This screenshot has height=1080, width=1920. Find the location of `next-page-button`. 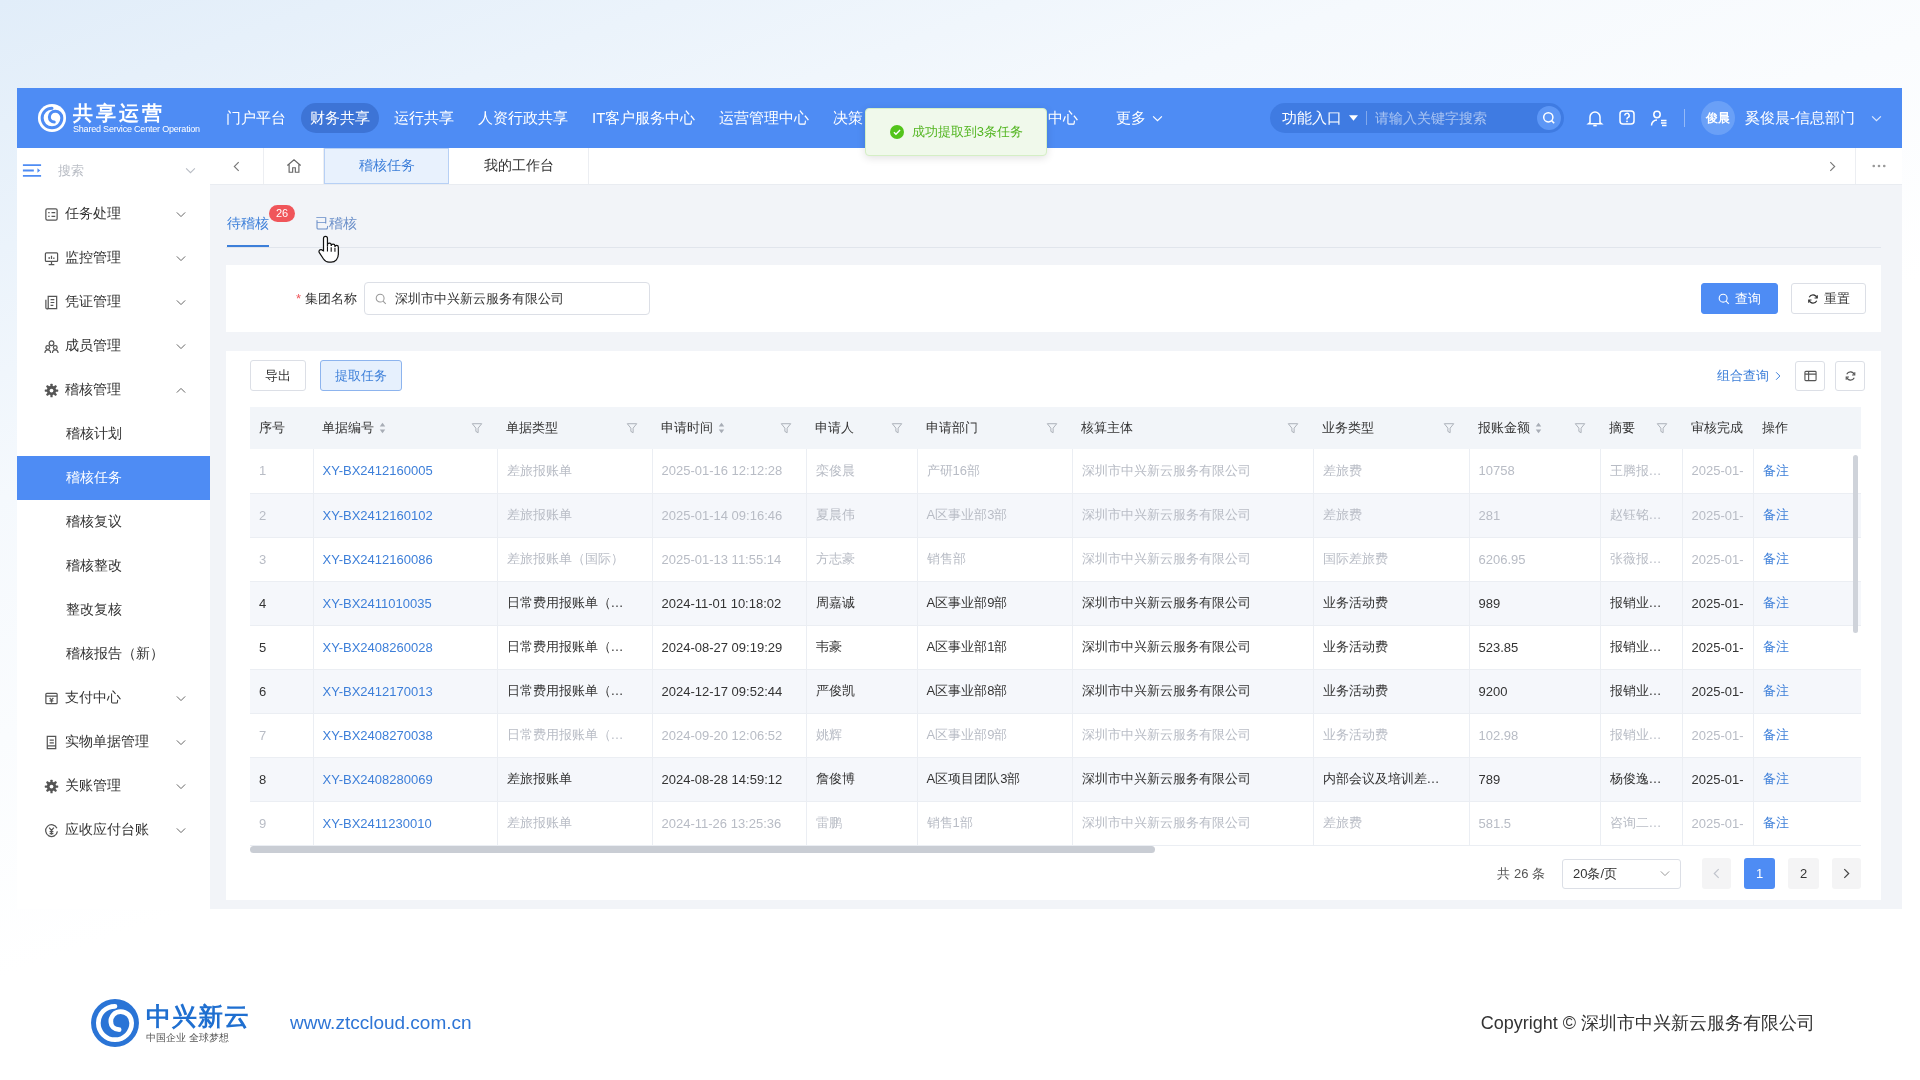

next-page-button is located at coordinates (1846, 873).